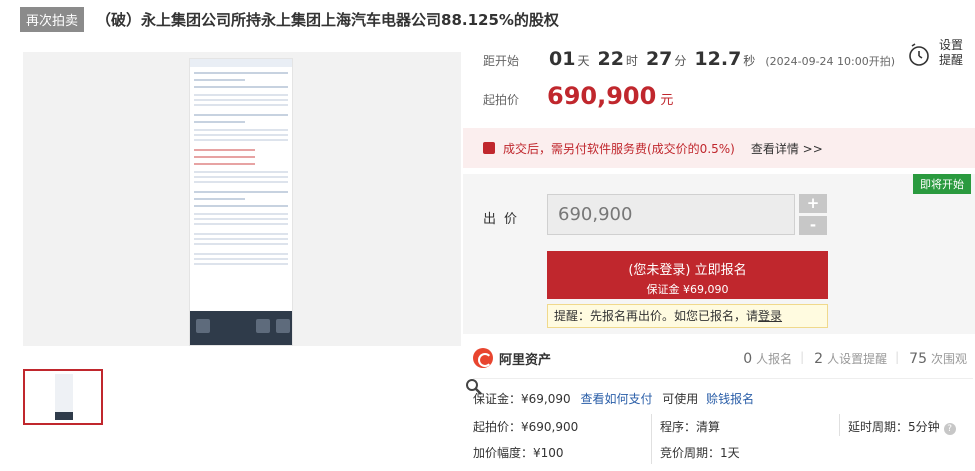 Image resolution: width=975 pixels, height=471 pixels. What do you see at coordinates (857, 359) in the screenshot?
I see `reminders-label: 人设置提醒` at bounding box center [857, 359].